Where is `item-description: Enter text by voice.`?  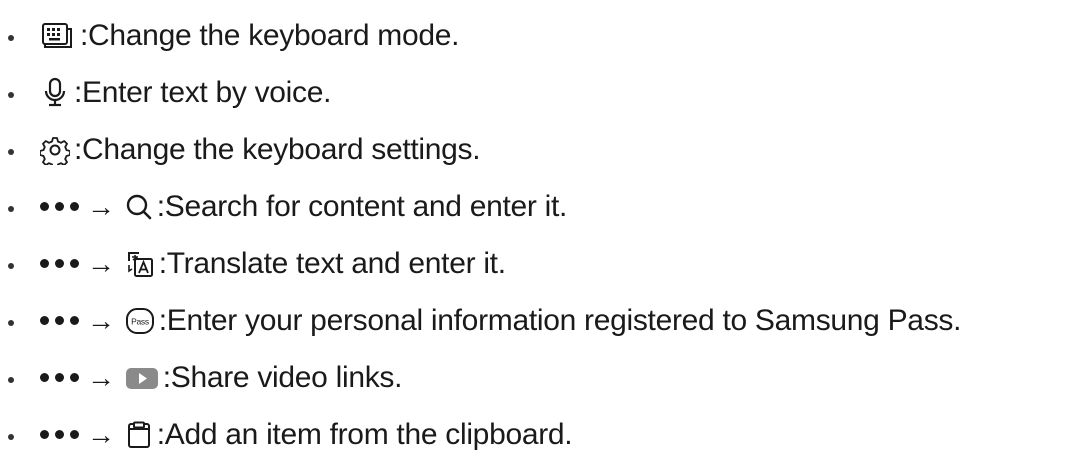 item-description: Enter text by voice. is located at coordinates (207, 92).